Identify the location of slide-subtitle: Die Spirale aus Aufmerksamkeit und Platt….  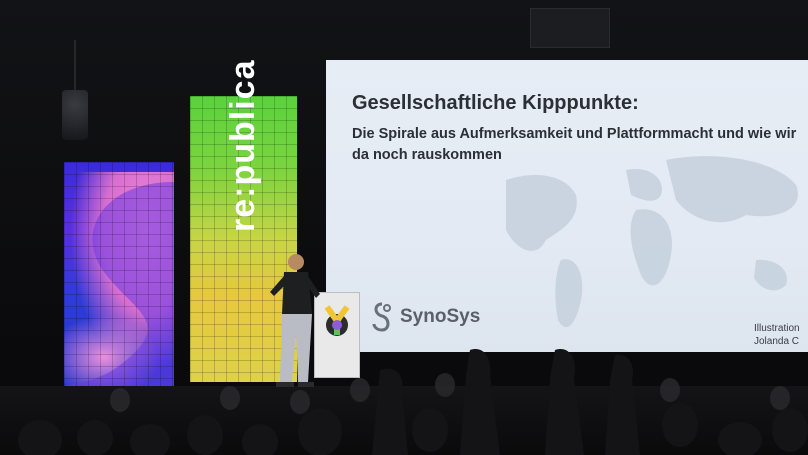
(574, 144).